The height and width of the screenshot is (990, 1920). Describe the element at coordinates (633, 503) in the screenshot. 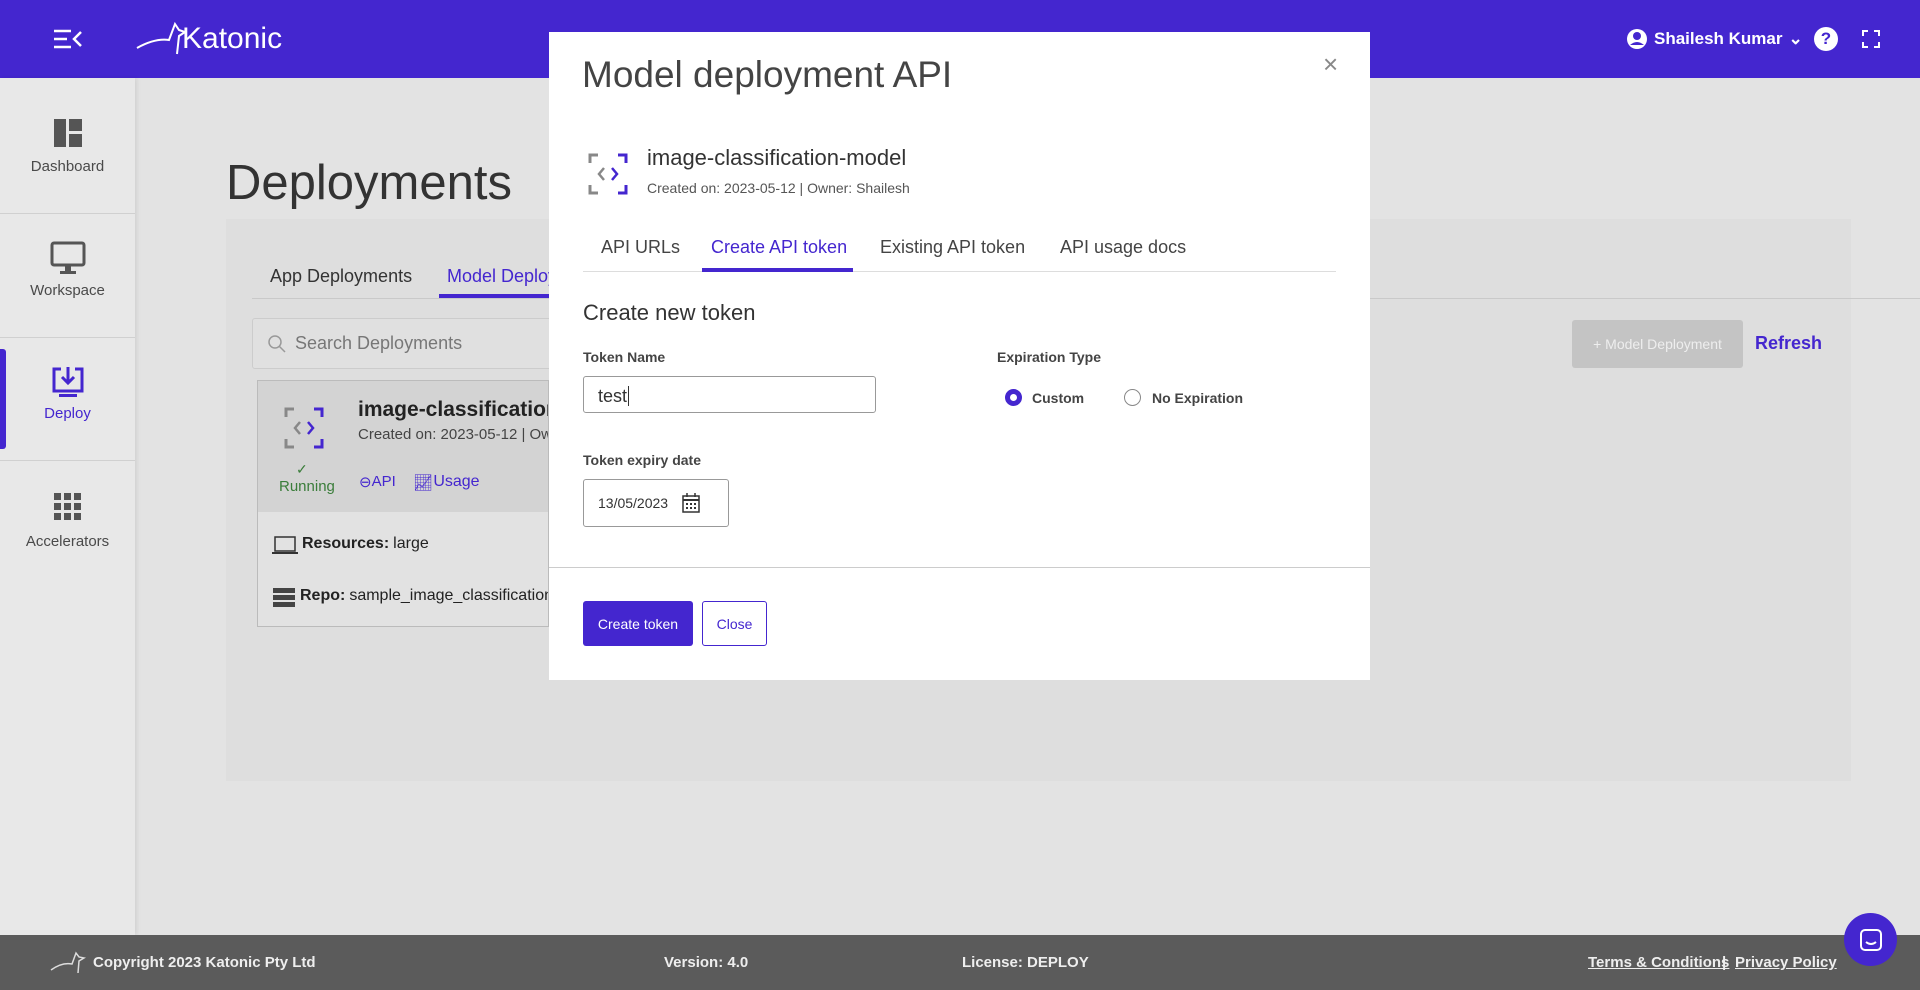

I see `expiry-date-value: 13/05/2023` at that location.